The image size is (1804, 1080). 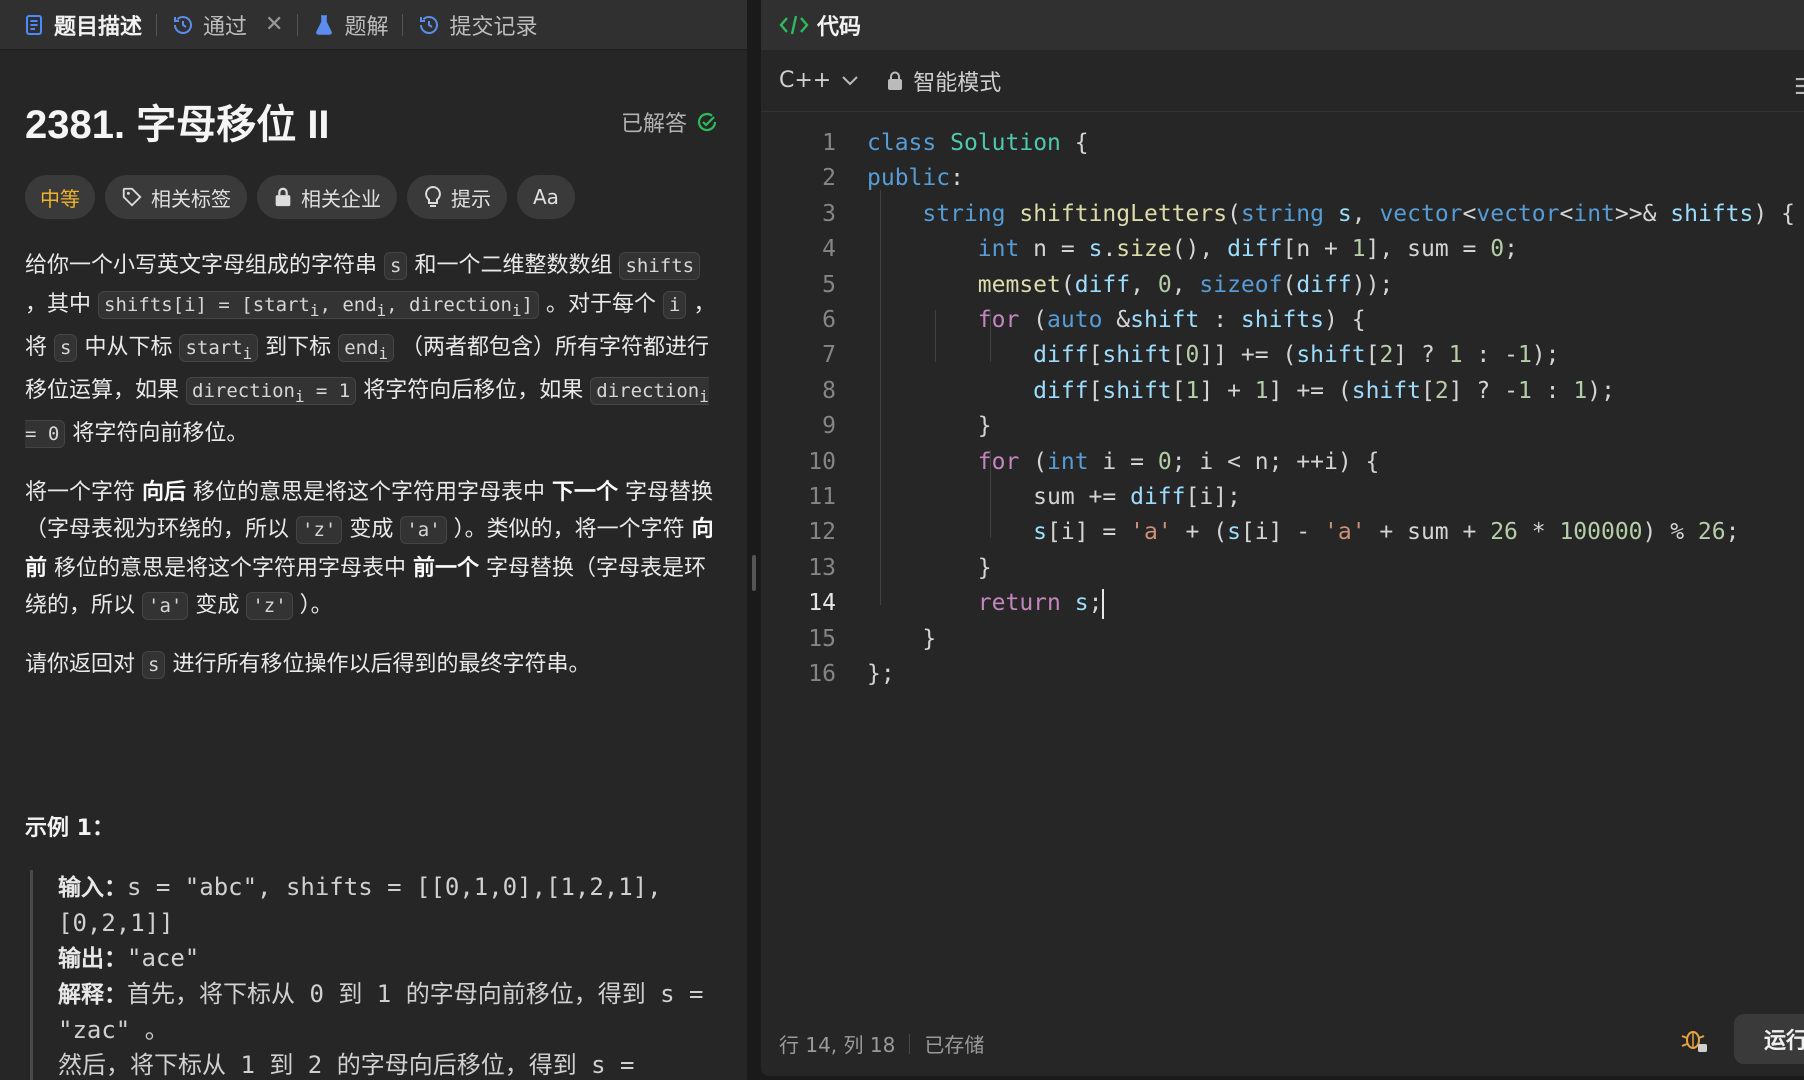 What do you see at coordinates (1769, 1039) in the screenshot?
I see `run-button: 运行` at bounding box center [1769, 1039].